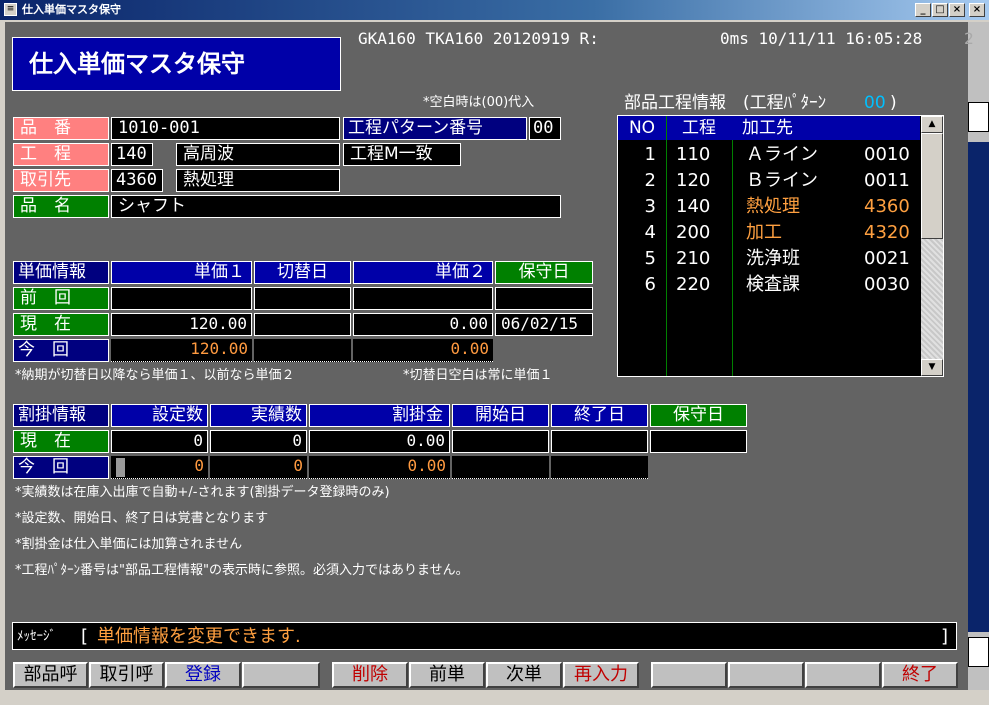  What do you see at coordinates (650, 258) in the screenshot?
I see `row-no: 5` at bounding box center [650, 258].